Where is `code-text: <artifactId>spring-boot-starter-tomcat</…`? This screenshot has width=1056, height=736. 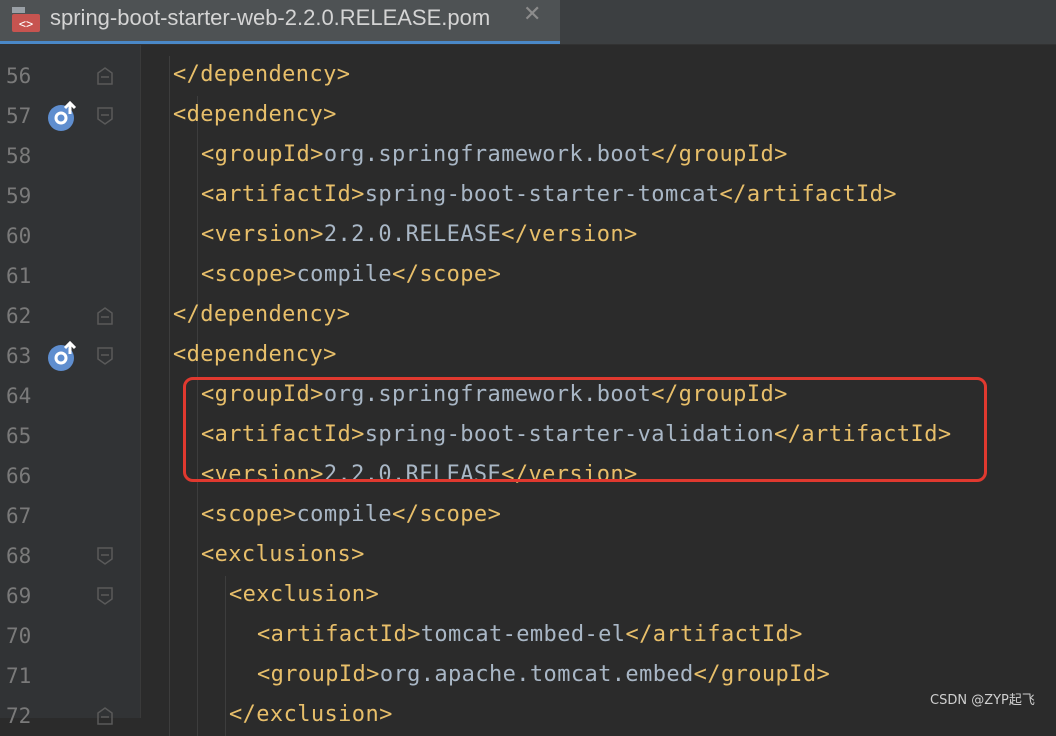
code-text: <artifactId>spring-boot-starter-tomcat</… is located at coordinates (549, 194).